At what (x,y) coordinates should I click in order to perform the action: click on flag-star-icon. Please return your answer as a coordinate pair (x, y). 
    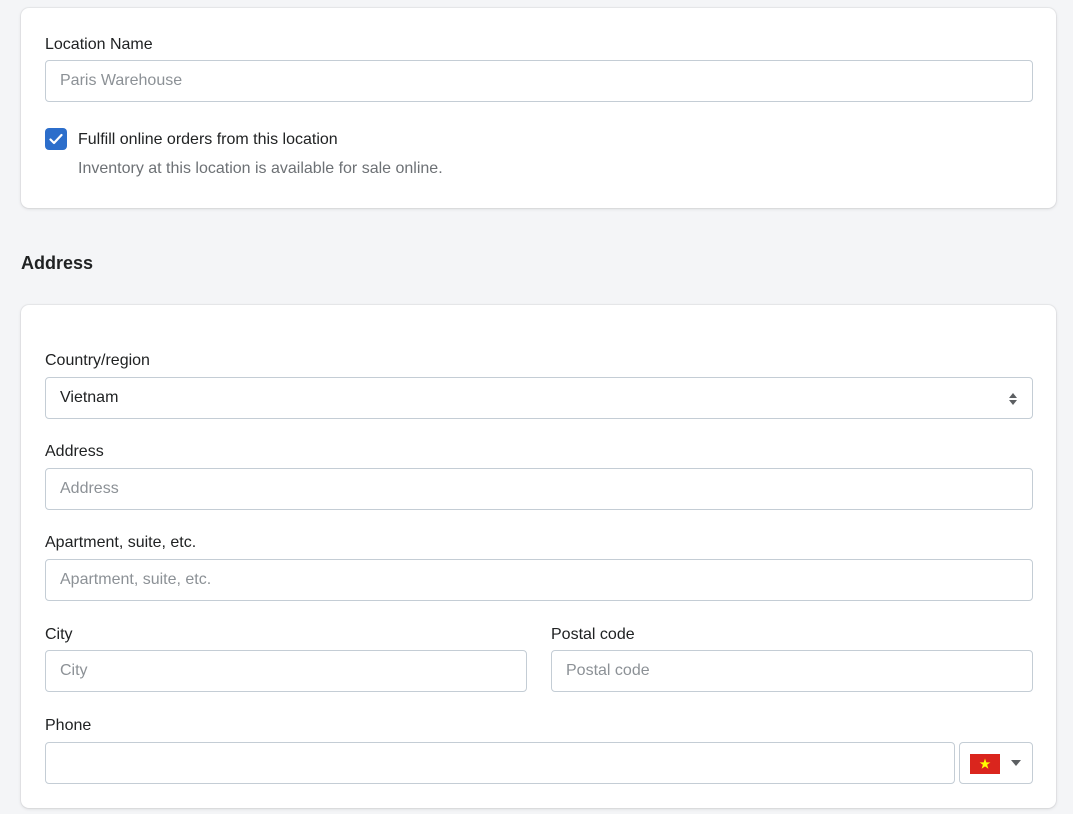
    Looking at the image, I should click on (985, 763).